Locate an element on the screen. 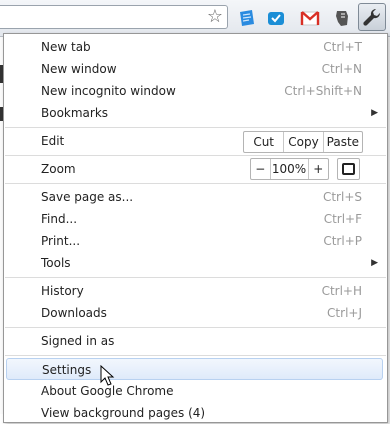 The height and width of the screenshot is (424, 390). zoom-controls: − 100% + is located at coordinates (289, 169).